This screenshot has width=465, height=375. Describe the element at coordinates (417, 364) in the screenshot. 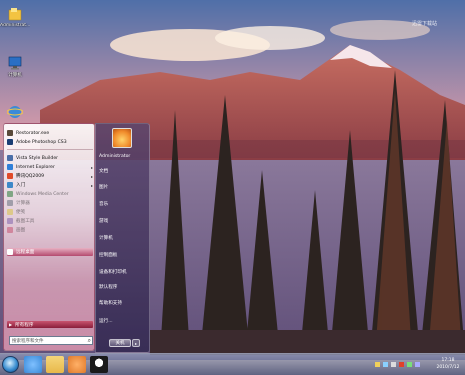

I see `tray-keyboard-icon` at that location.